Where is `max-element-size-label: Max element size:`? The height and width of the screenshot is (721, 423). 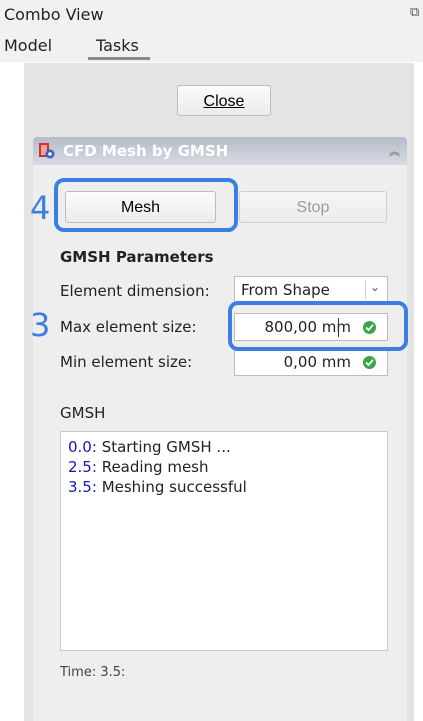 max-element-size-label: Max element size: is located at coordinates (128, 327).